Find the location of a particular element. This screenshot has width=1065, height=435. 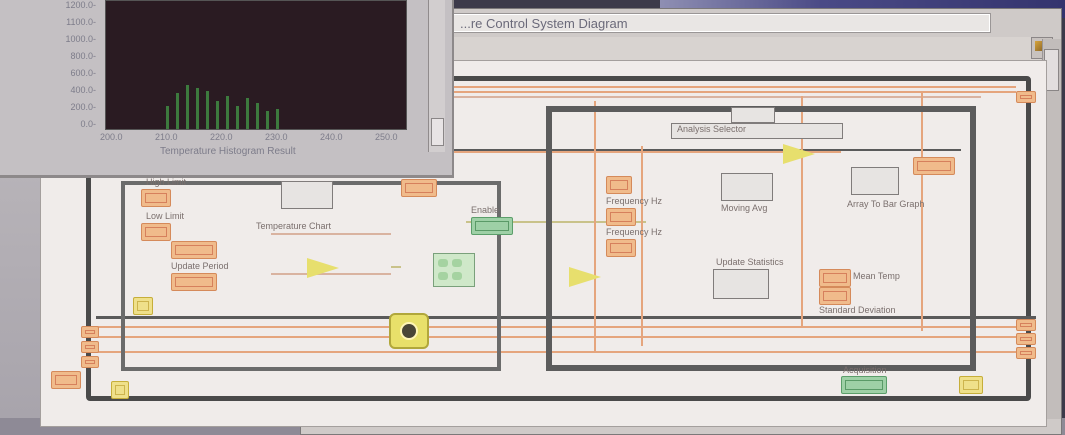

label-acquisition: Acquisition is located at coordinates (865, 370).